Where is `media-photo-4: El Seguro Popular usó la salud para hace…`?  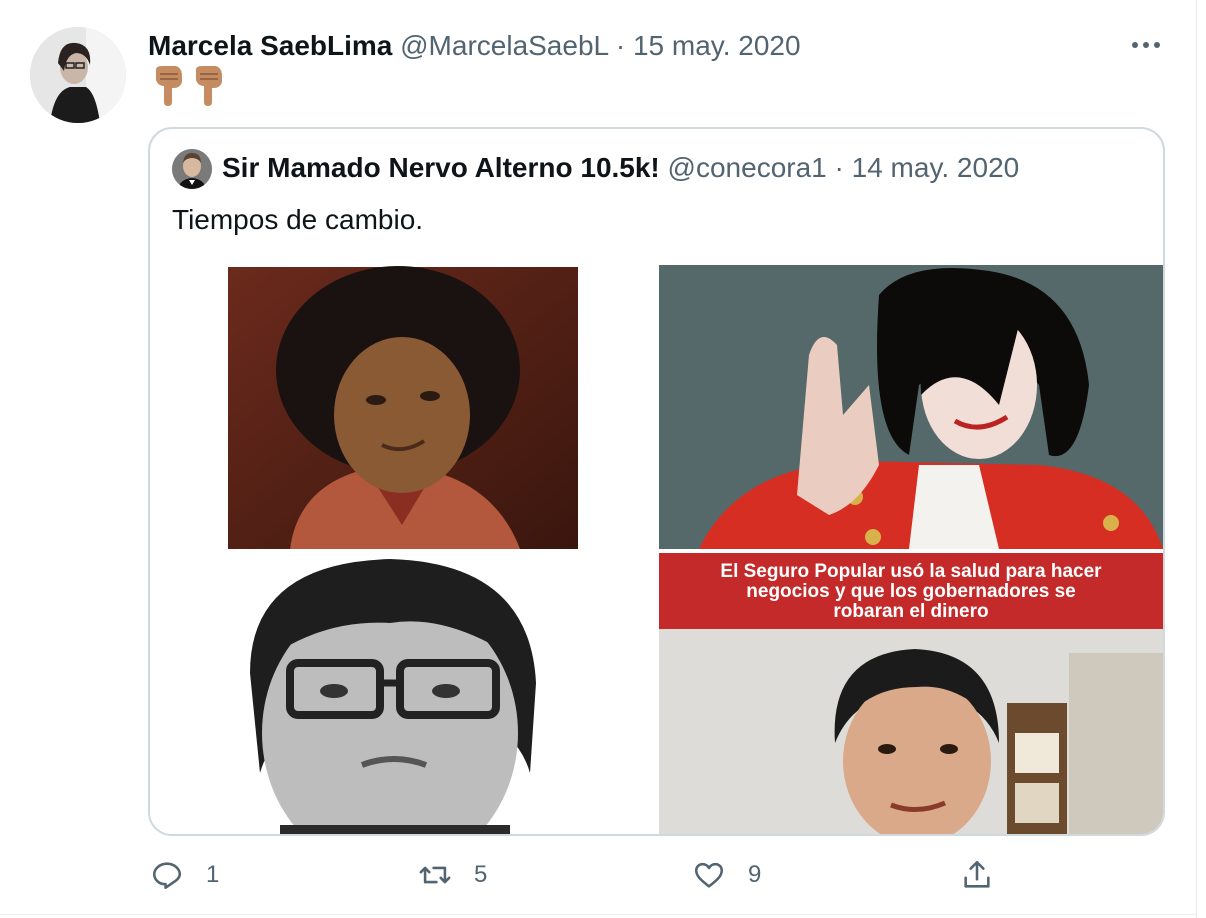
media-photo-4: El Seguro Popular usó la salud para hace… is located at coordinates (911, 693).